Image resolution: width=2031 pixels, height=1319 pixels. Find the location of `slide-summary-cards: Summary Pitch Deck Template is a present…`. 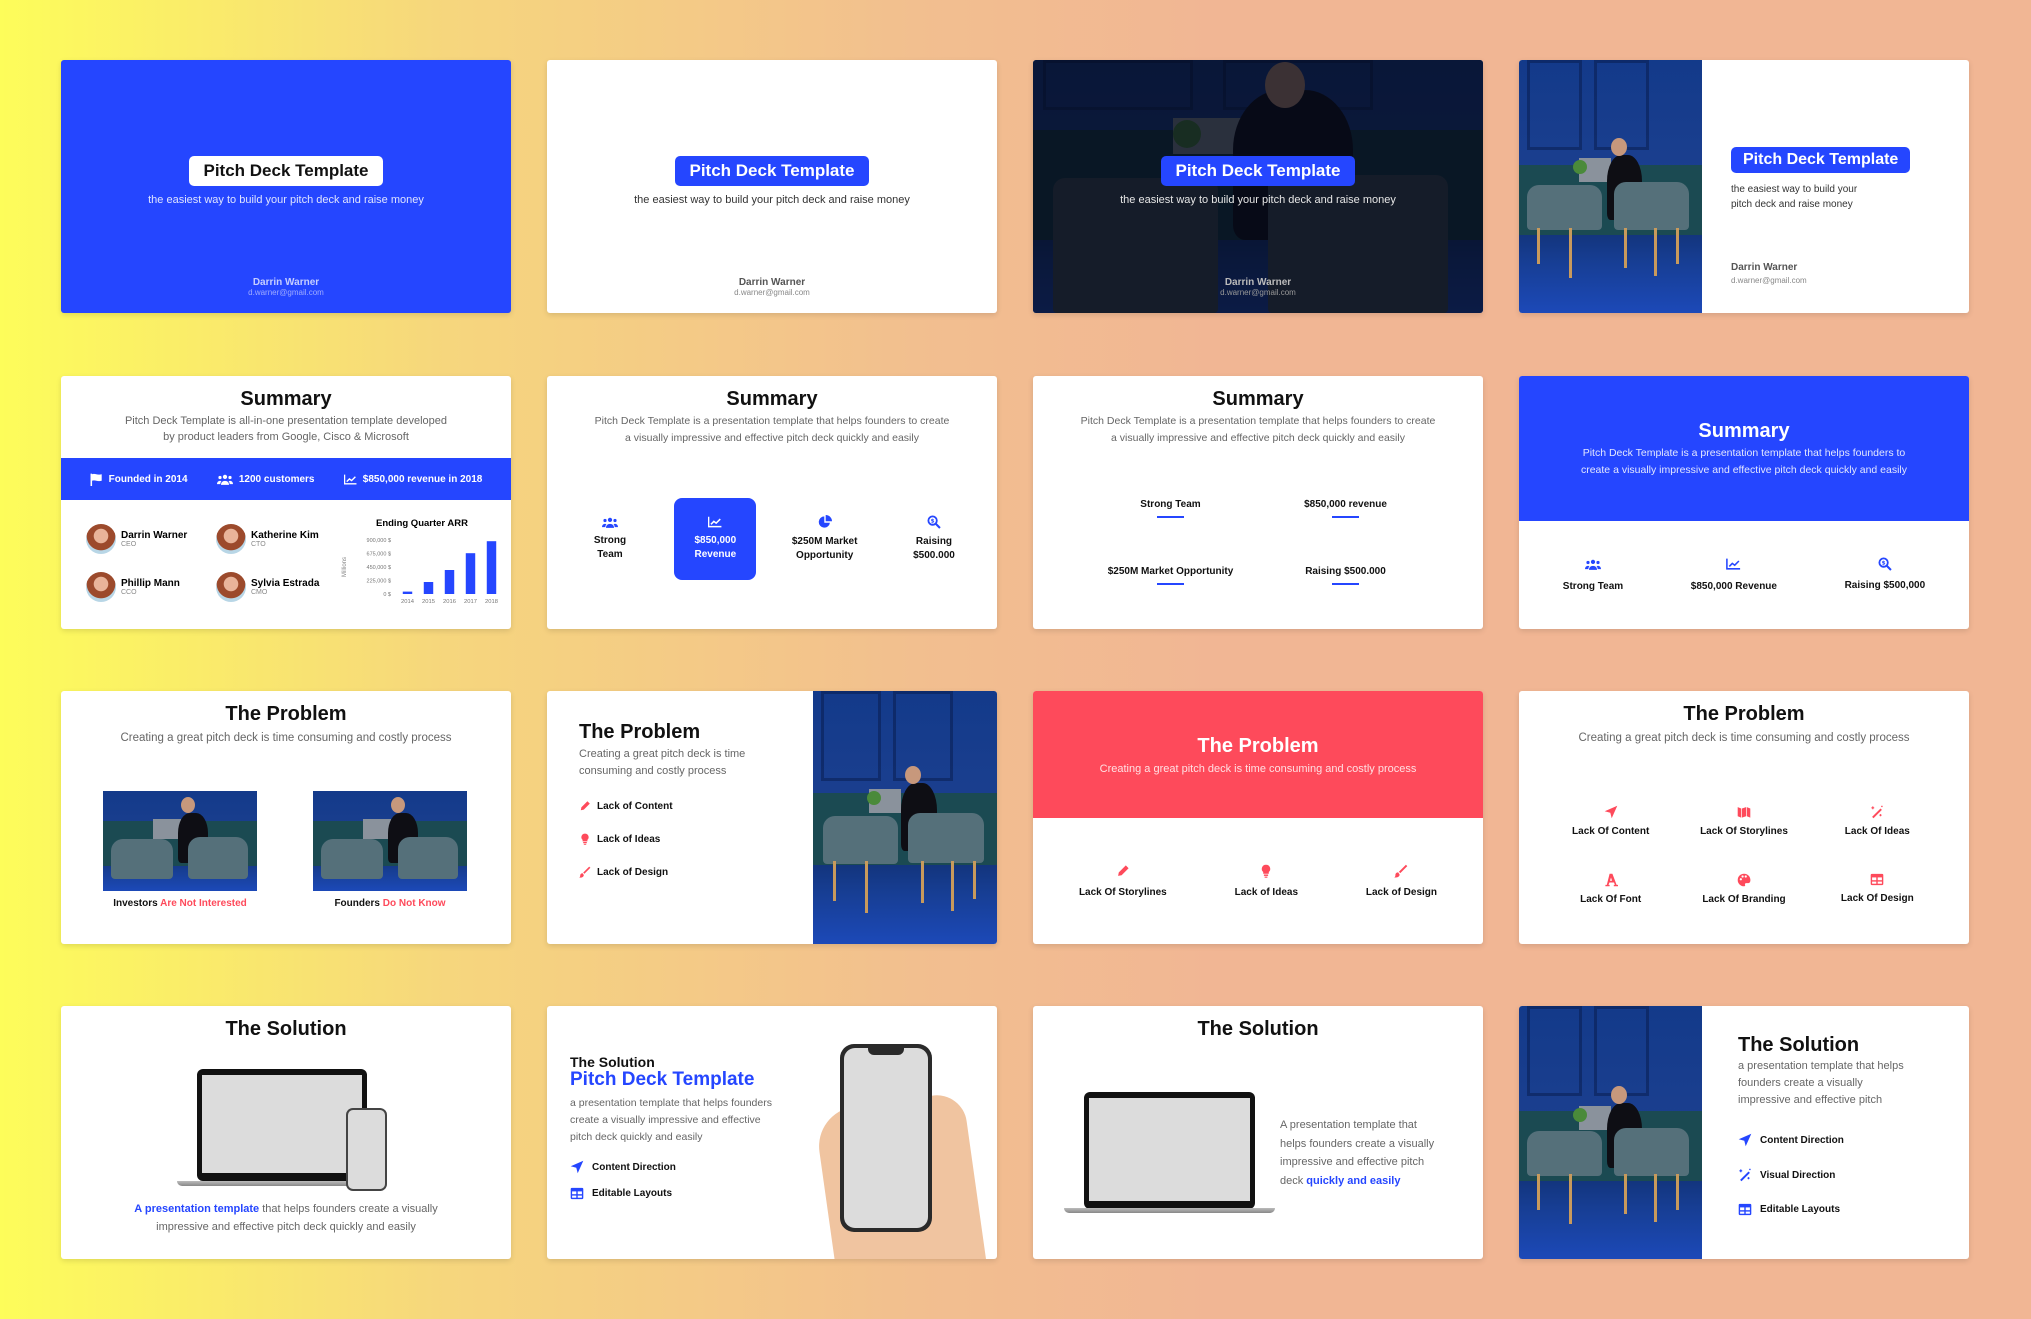

slide-summary-cards: Summary Pitch Deck Template is a present… is located at coordinates (772, 502).